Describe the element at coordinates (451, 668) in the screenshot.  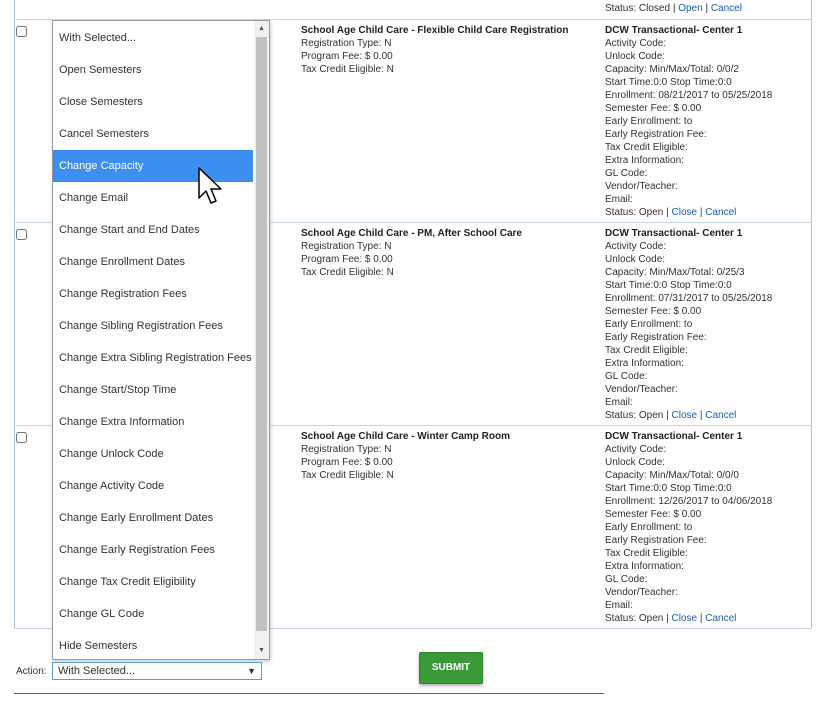
I see `submit-button: SUBMIT` at that location.